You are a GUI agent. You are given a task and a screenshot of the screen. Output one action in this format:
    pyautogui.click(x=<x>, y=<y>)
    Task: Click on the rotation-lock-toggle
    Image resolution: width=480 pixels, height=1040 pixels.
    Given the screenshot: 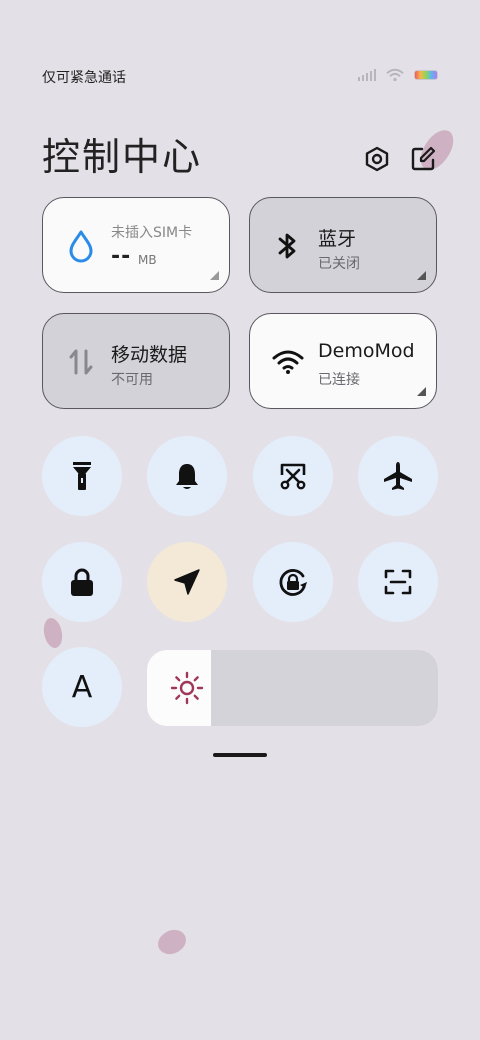 What is the action you would take?
    pyautogui.click(x=293, y=582)
    